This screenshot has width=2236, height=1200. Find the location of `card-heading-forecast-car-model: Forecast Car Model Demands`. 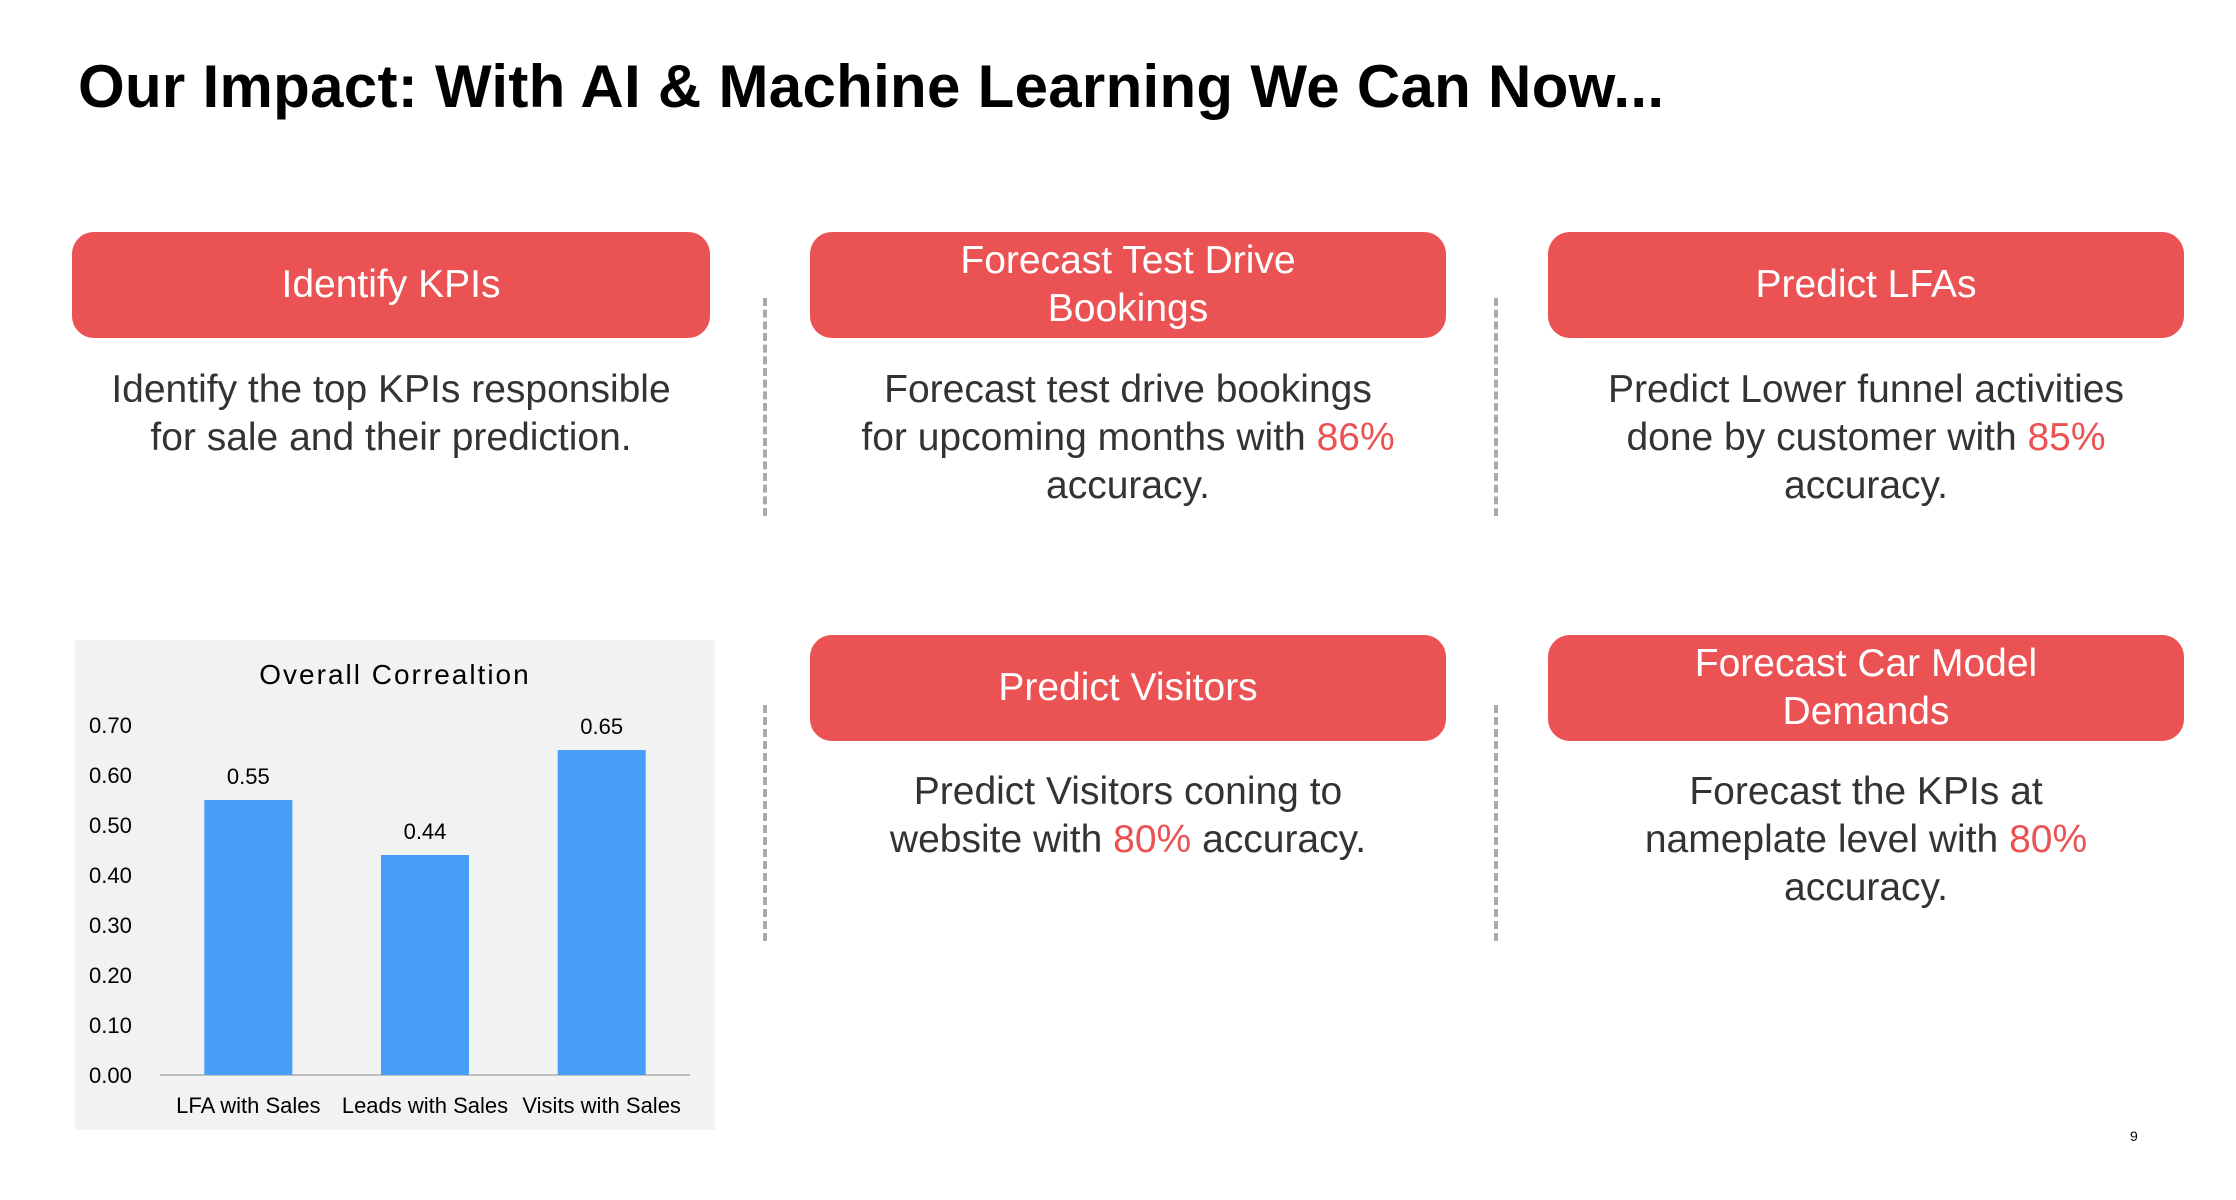

card-heading-forecast-car-model: Forecast Car Model Demands is located at coordinates (1866, 688).